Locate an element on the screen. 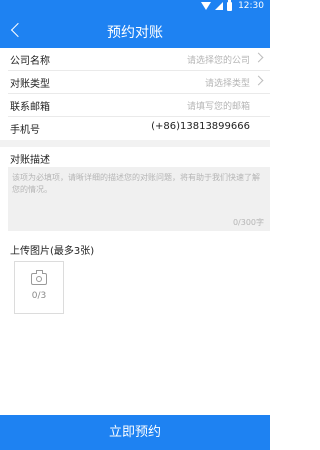 The image size is (320, 450). battery-icon is located at coordinates (230, 5).